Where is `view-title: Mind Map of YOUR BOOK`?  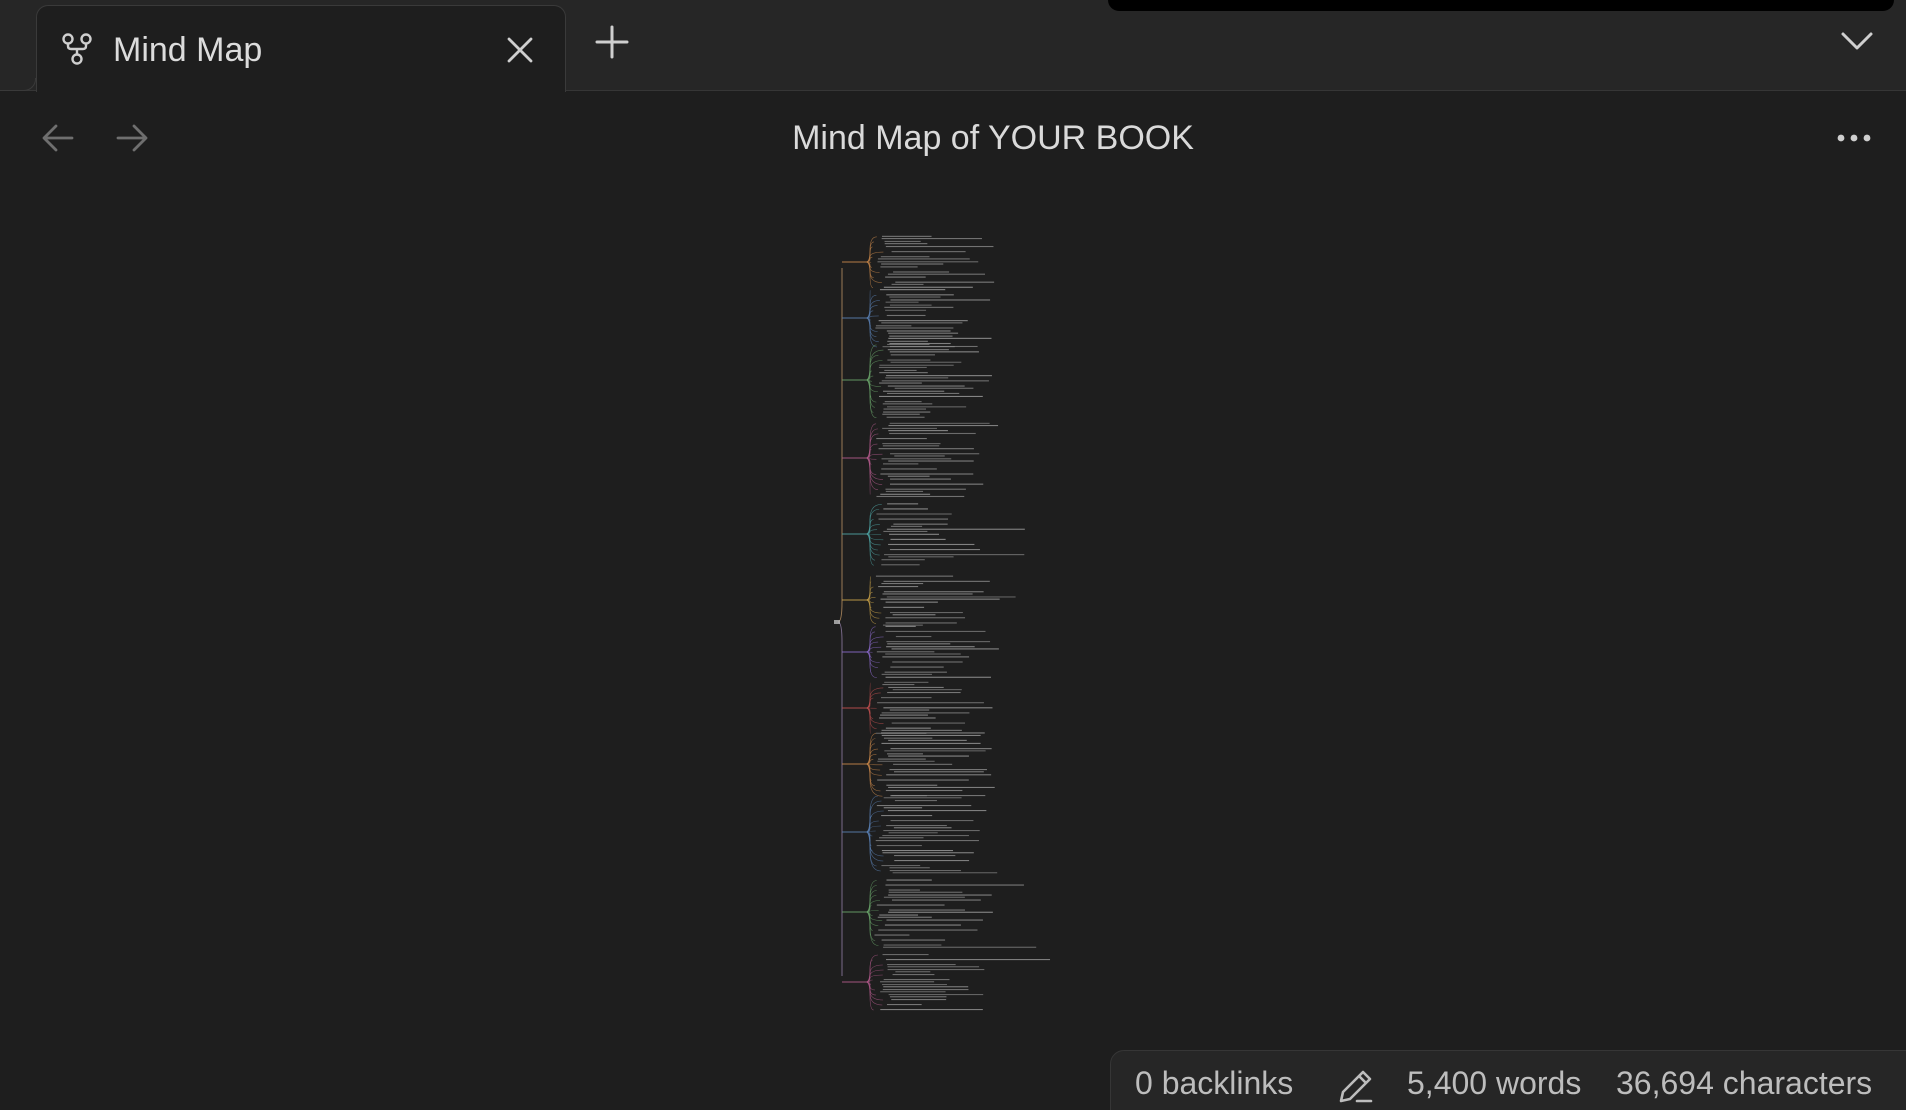
view-title: Mind Map of YOUR BOOK is located at coordinates (953, 138).